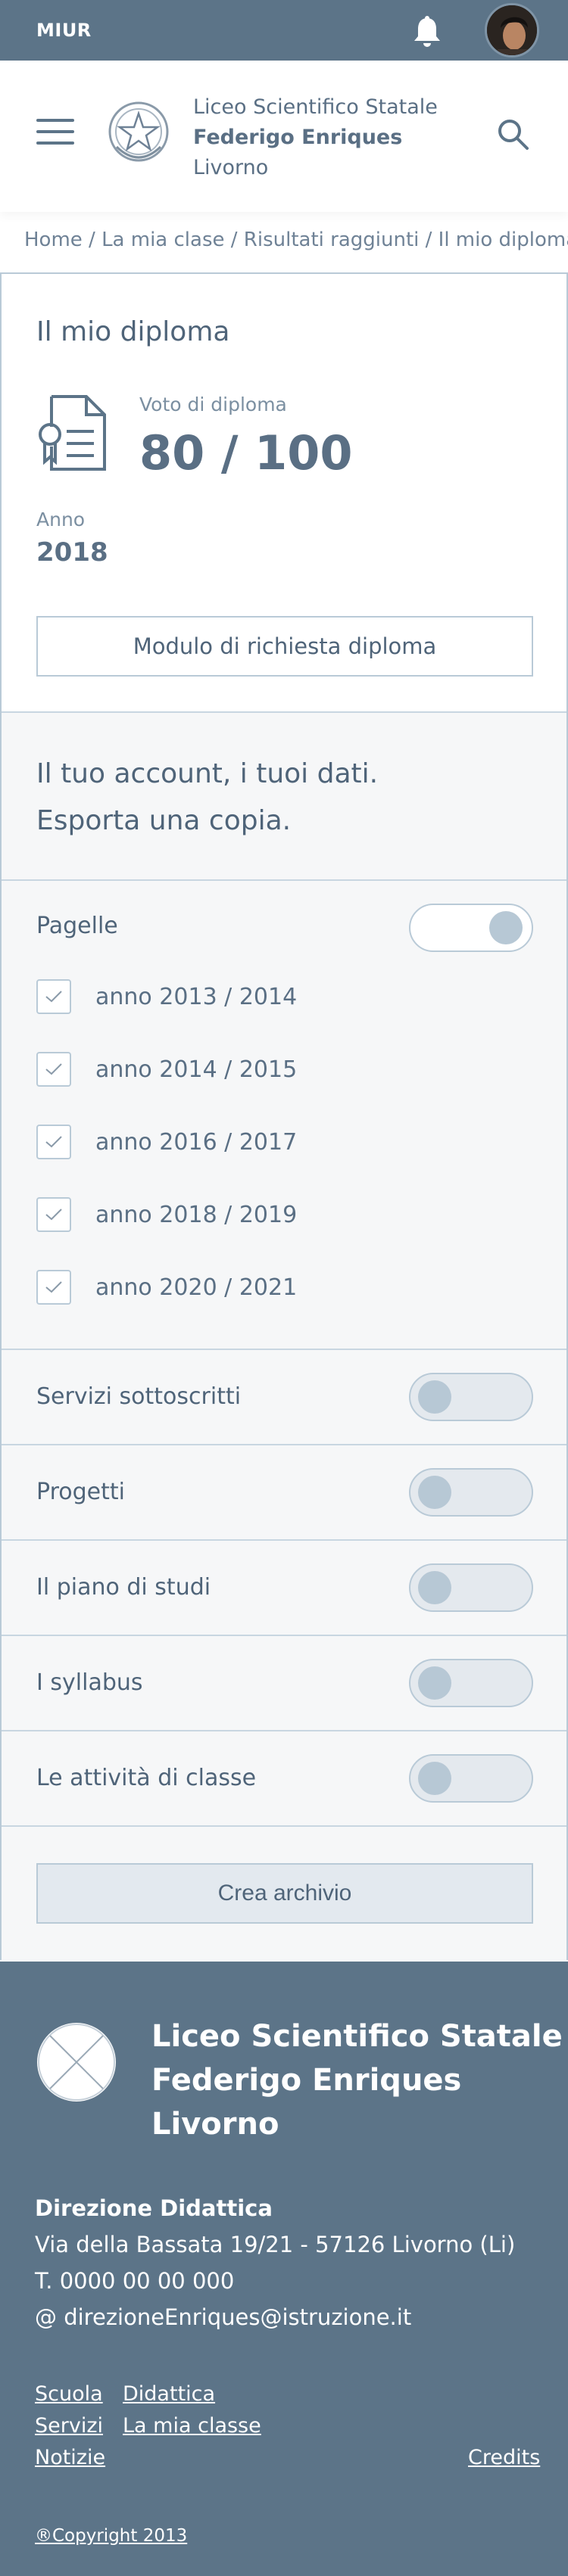 The height and width of the screenshot is (2576, 568). Describe the element at coordinates (223, 2317) in the screenshot. I see `email: @ direzioneEnriques@istruzione.it` at that location.